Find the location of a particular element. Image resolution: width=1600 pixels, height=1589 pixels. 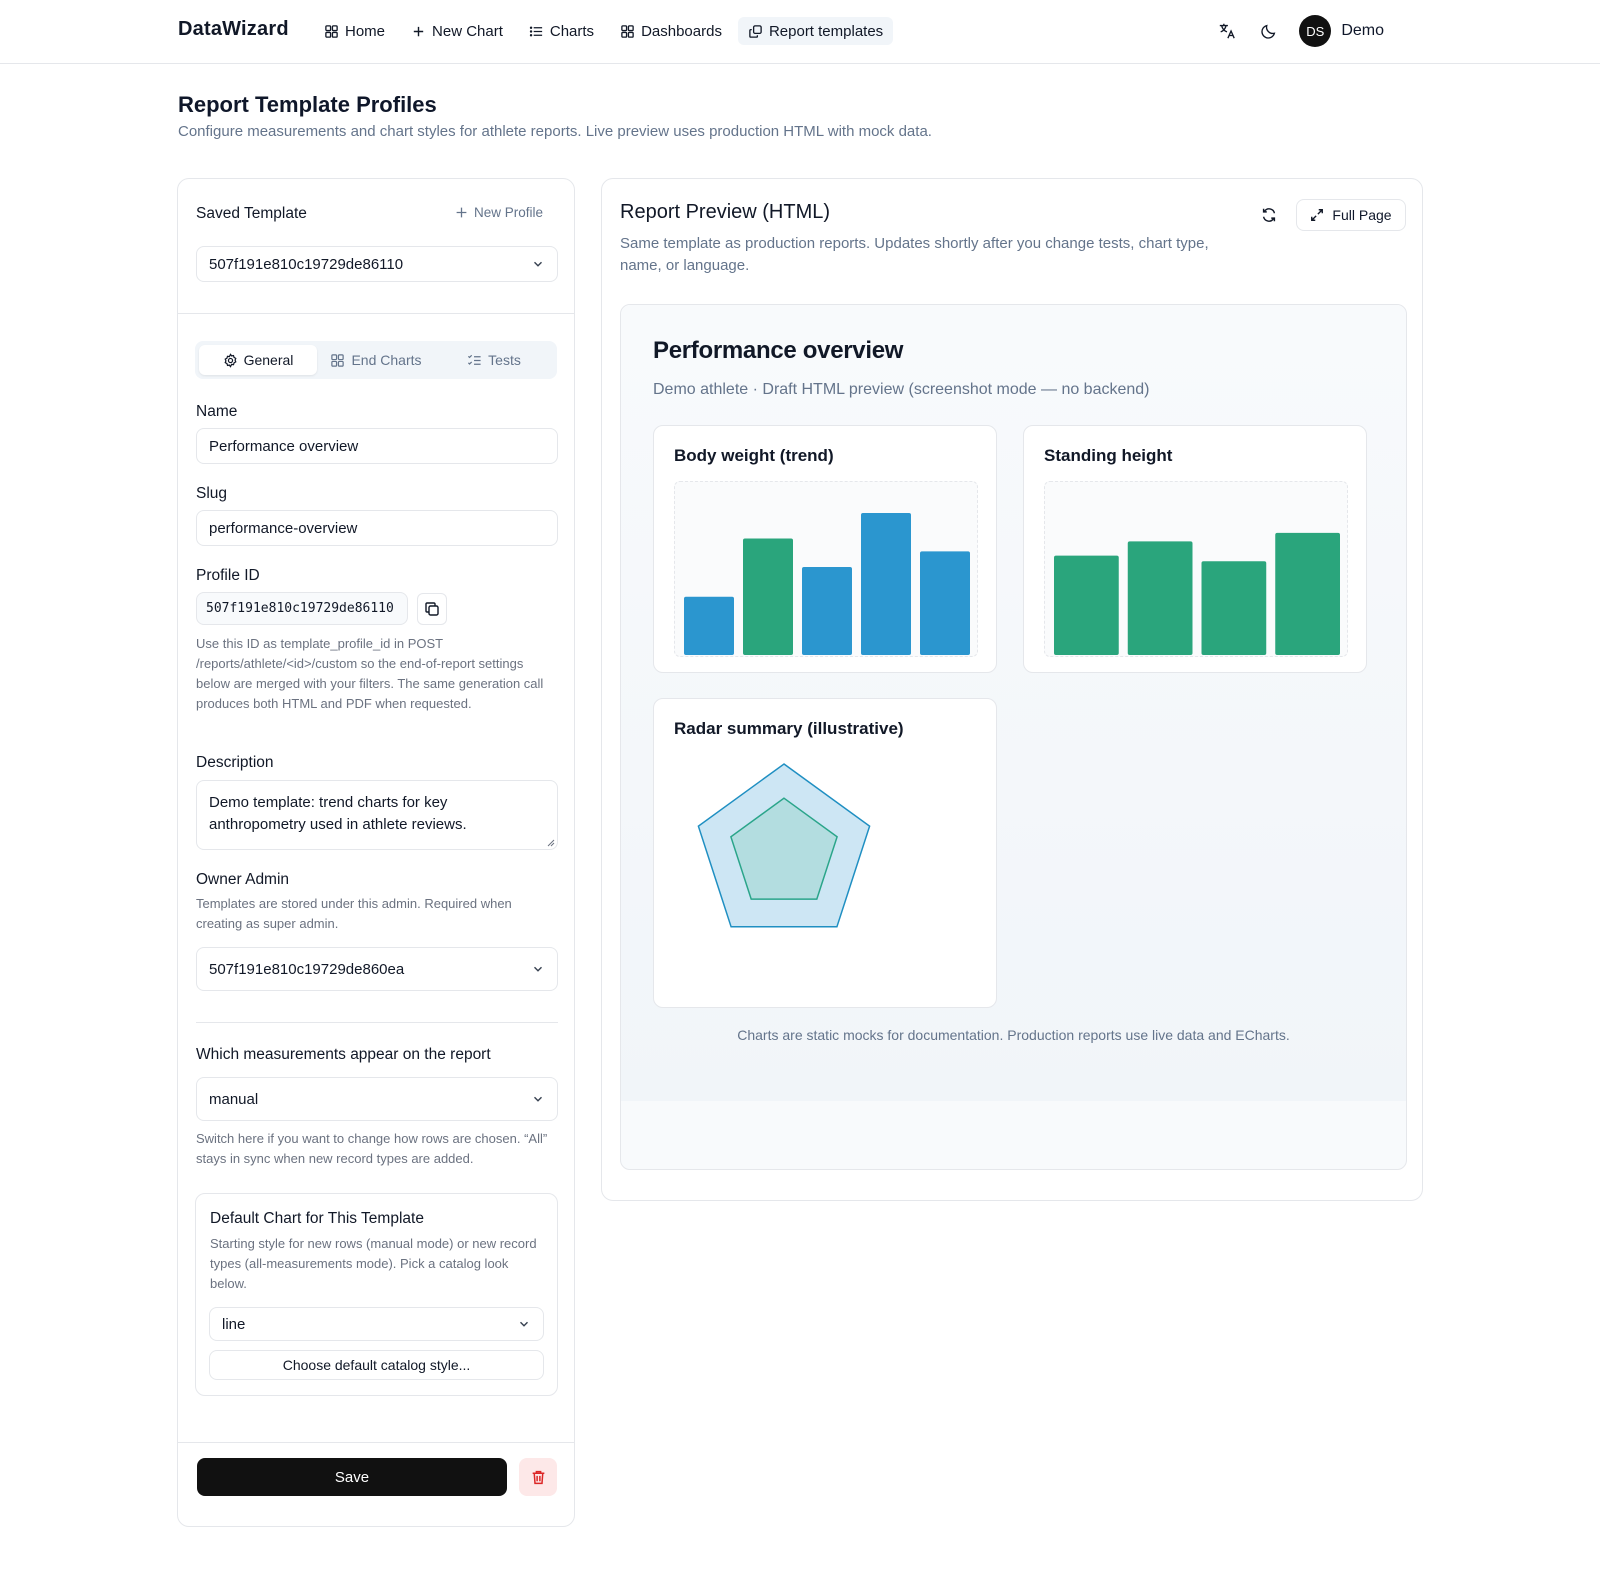

top-right-tools: DS Demo is located at coordinates (1299, 31).